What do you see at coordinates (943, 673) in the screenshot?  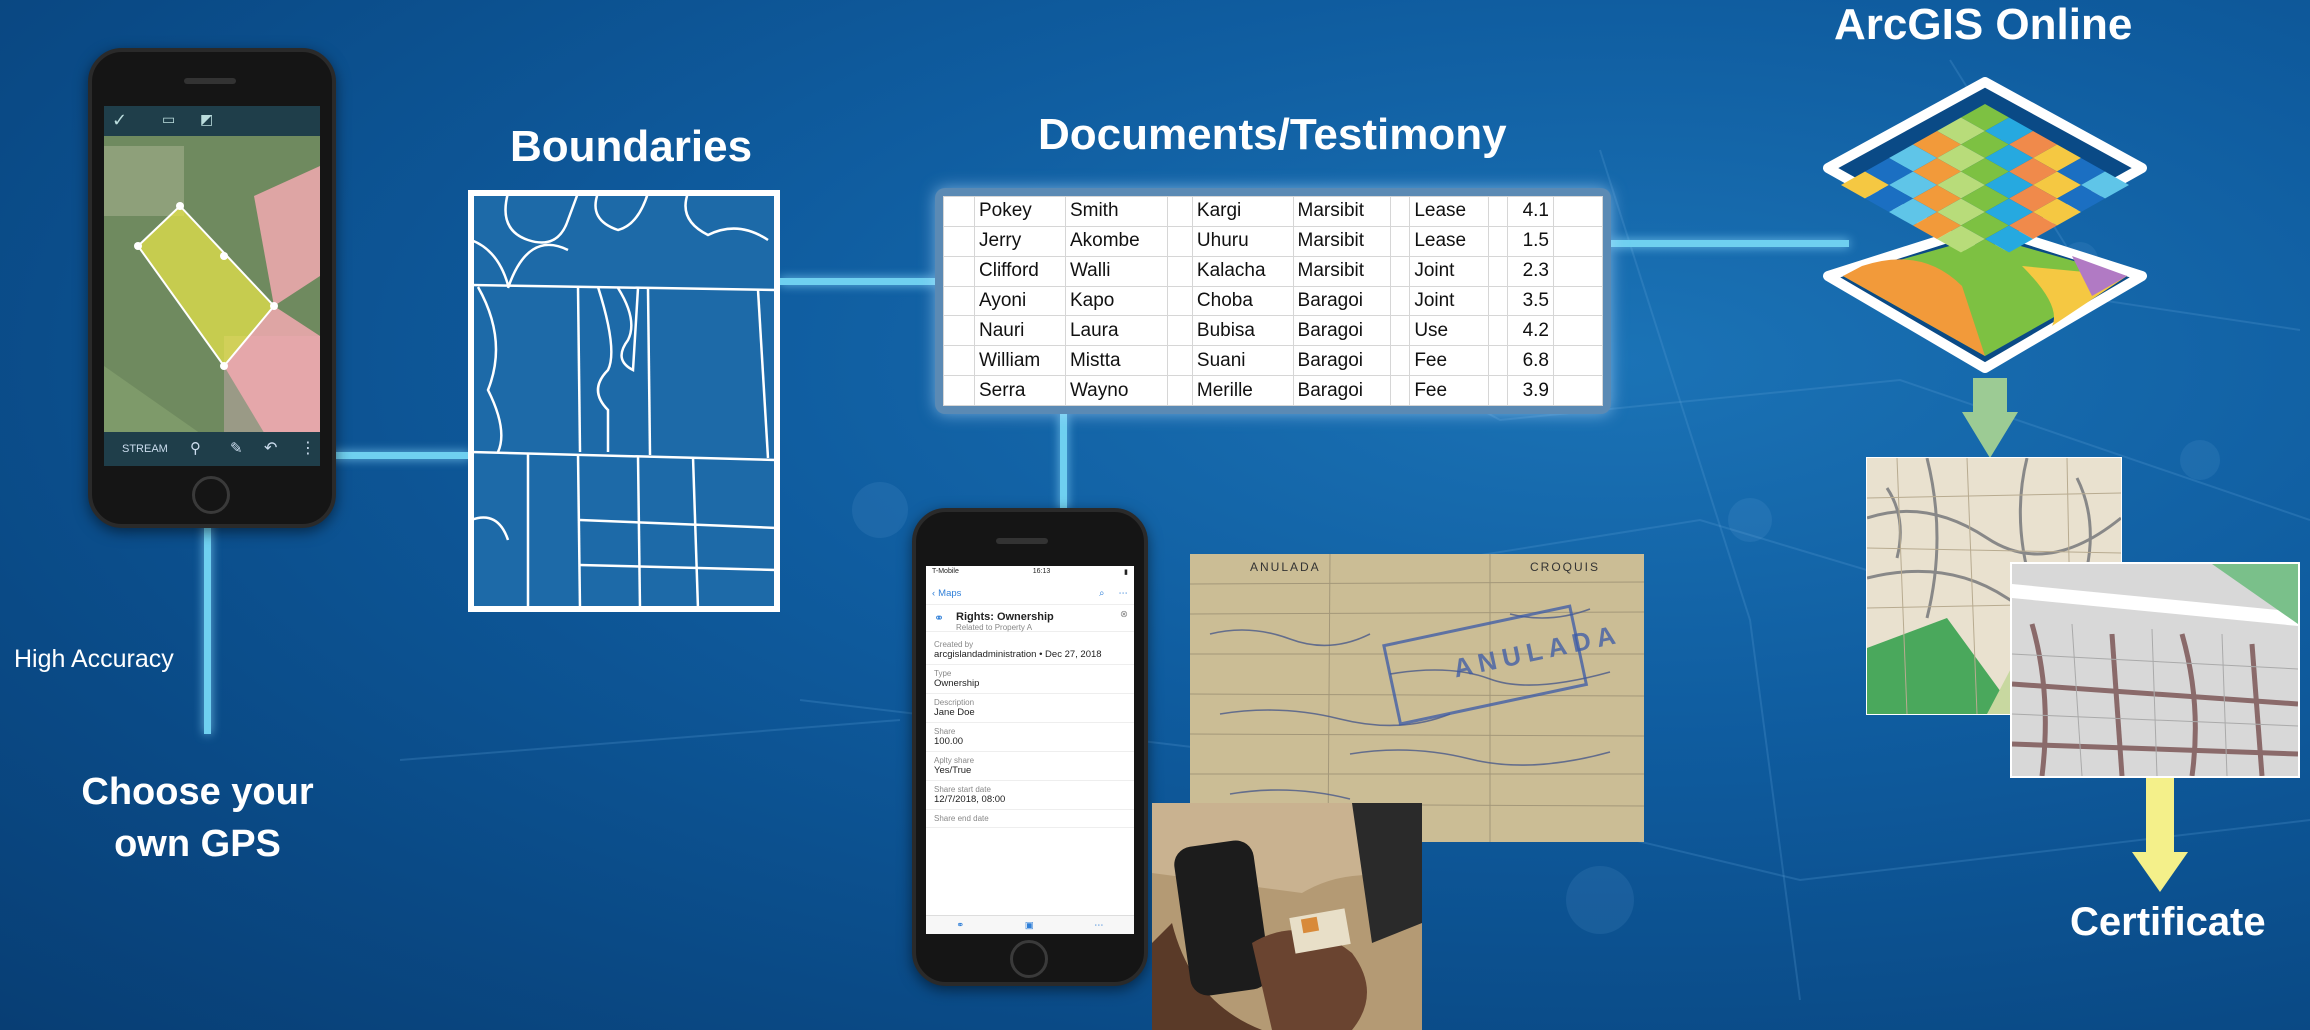 I see `survey-field-label: Type` at bounding box center [943, 673].